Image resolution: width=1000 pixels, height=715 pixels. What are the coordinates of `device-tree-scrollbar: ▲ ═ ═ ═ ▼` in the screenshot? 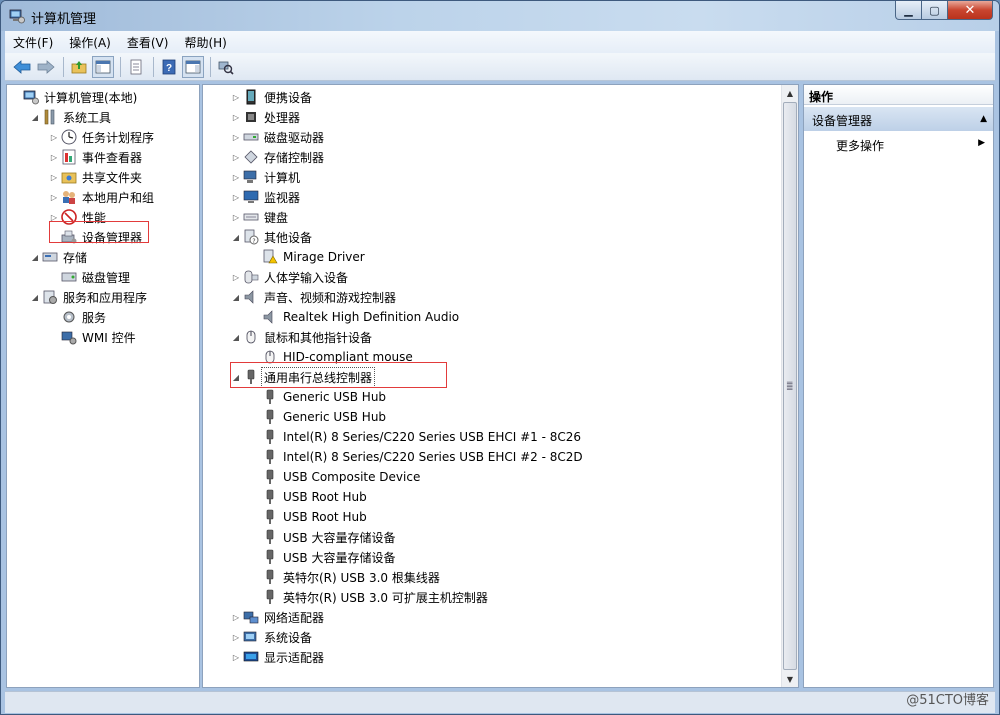 It's located at (789, 386).